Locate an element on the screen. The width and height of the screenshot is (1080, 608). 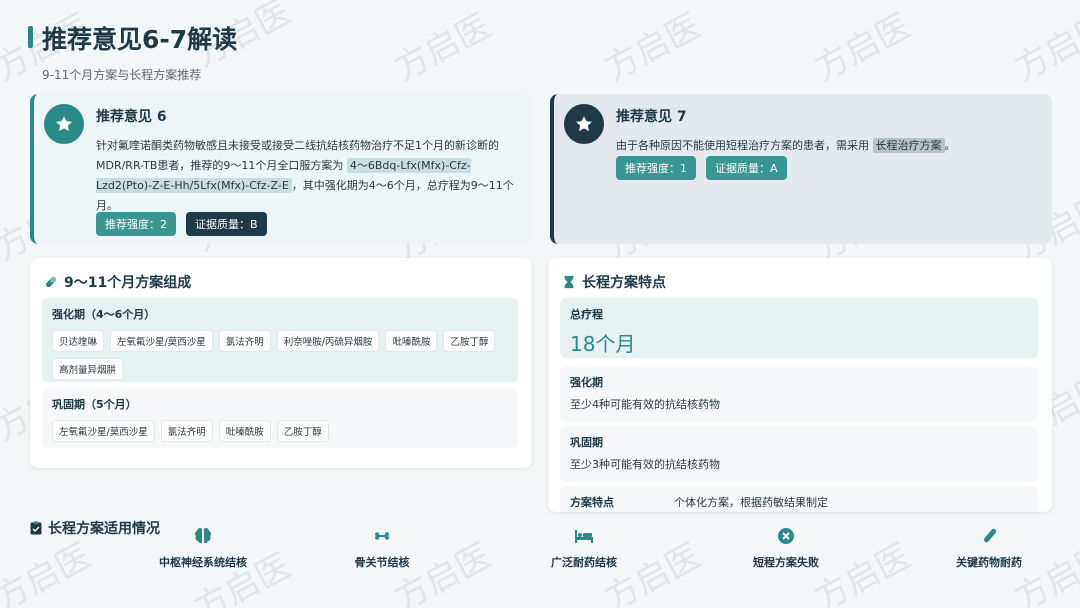
applicability-item: 骨关节结核 is located at coordinates (382, 548).